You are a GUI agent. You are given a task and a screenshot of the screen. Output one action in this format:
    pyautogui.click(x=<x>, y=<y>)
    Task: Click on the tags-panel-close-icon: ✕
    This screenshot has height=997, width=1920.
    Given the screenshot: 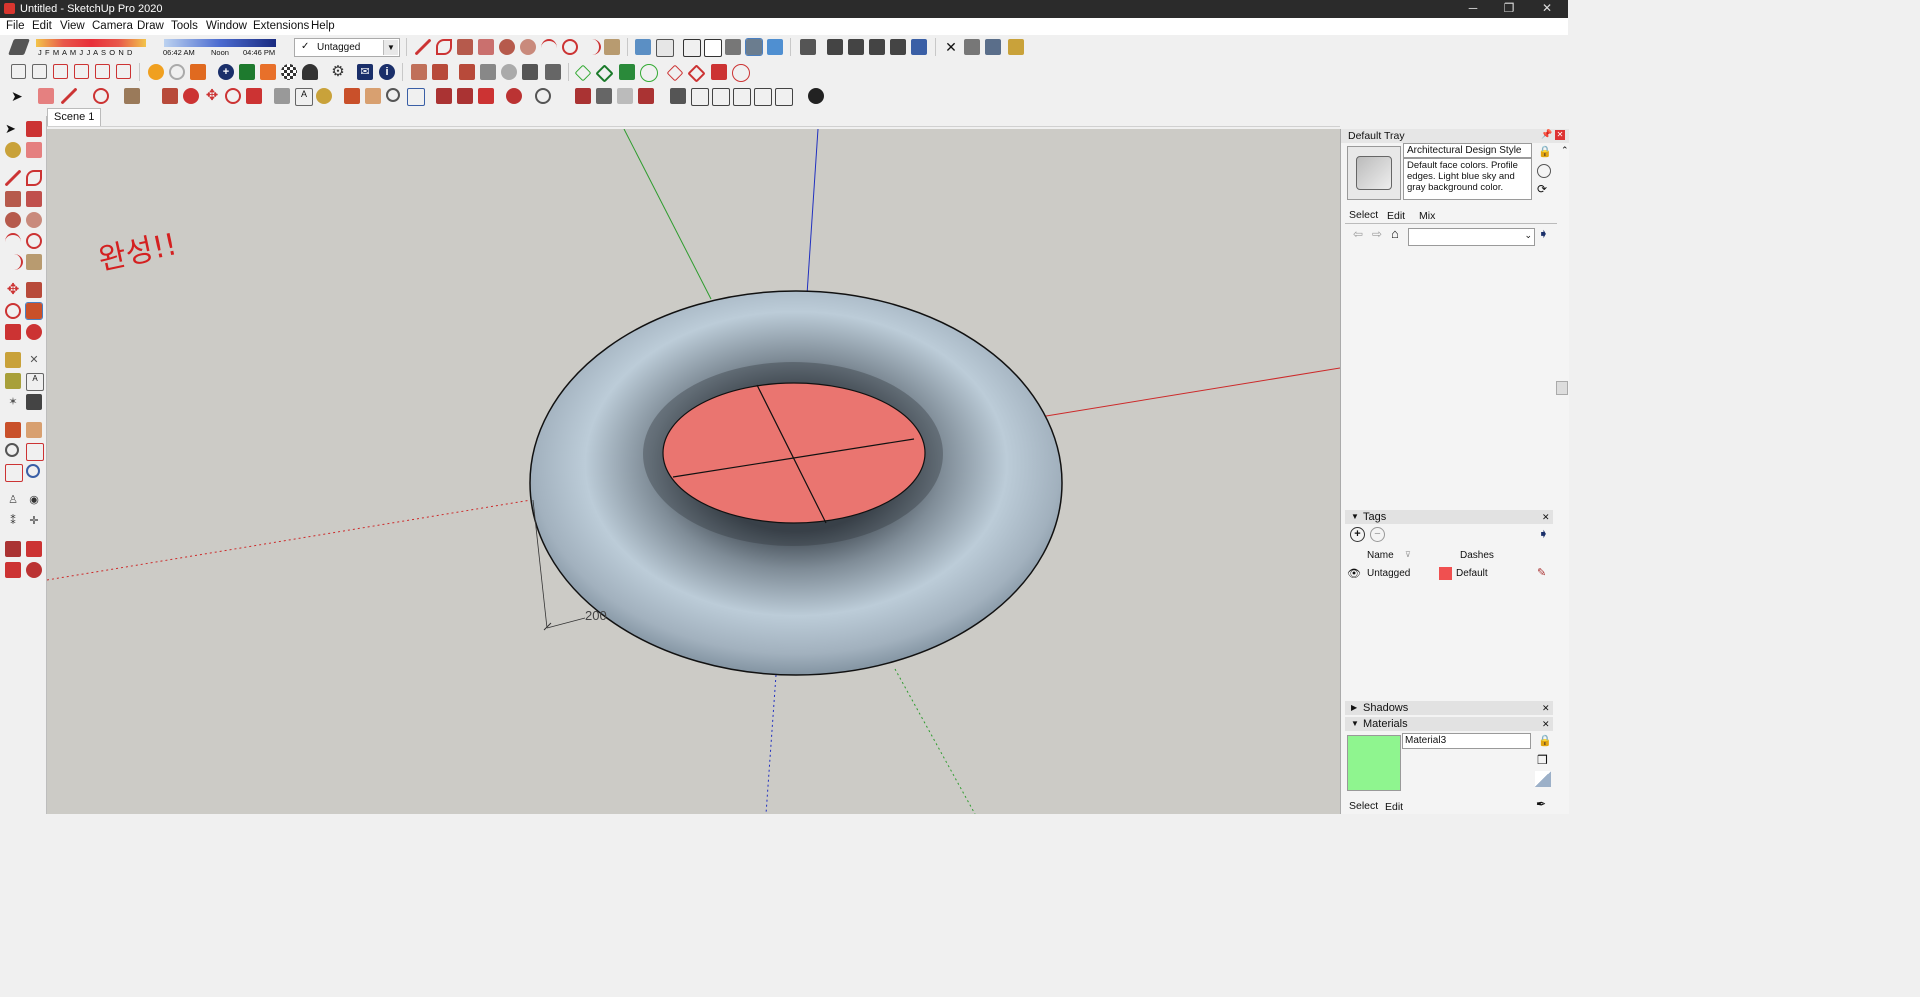 What is the action you would take?
    pyautogui.click(x=1546, y=517)
    